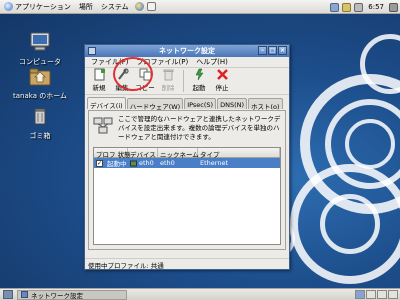 The image size is (400, 300). What do you see at coordinates (376, 7) in the screenshot?
I see `clock: 6:57` at bounding box center [376, 7].